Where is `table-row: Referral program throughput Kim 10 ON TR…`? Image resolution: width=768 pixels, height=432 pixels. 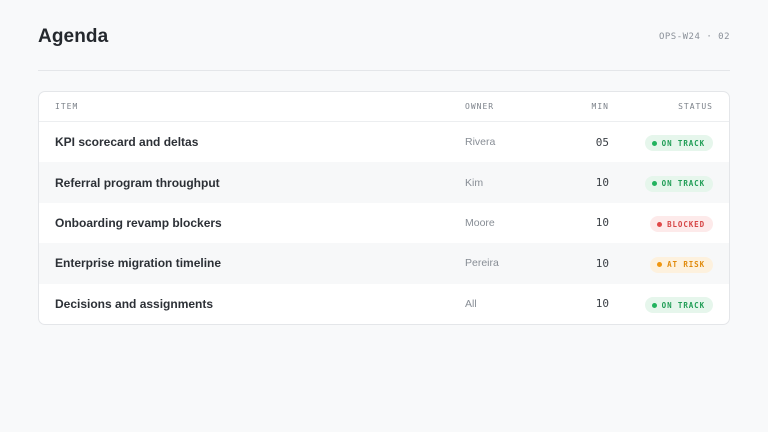 table-row: Referral program throughput Kim 10 ON TR… is located at coordinates (384, 182).